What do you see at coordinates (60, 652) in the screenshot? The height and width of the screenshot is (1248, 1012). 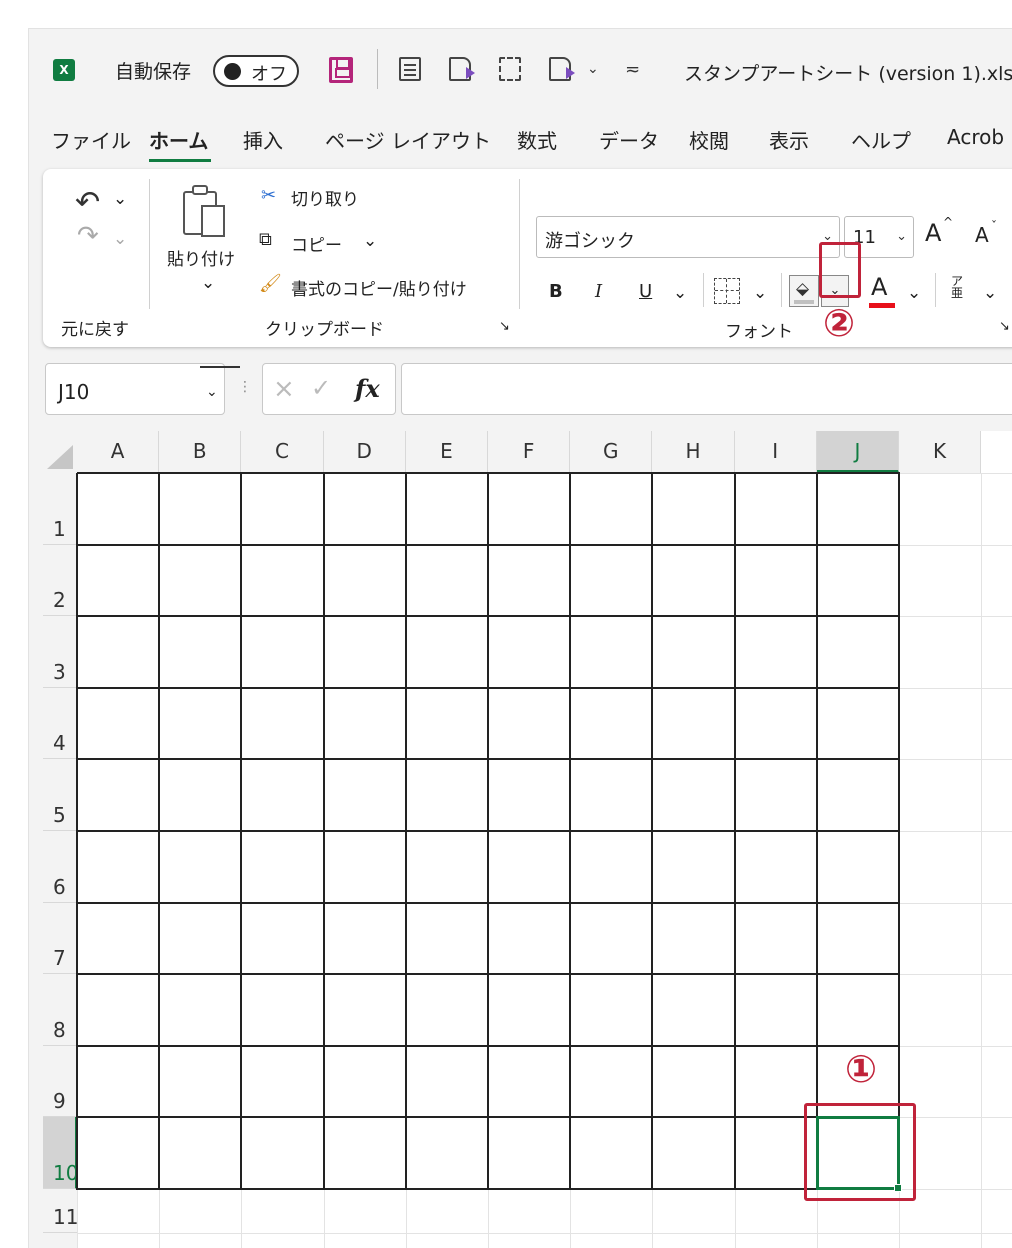 I see `row-header-3: 3` at bounding box center [60, 652].